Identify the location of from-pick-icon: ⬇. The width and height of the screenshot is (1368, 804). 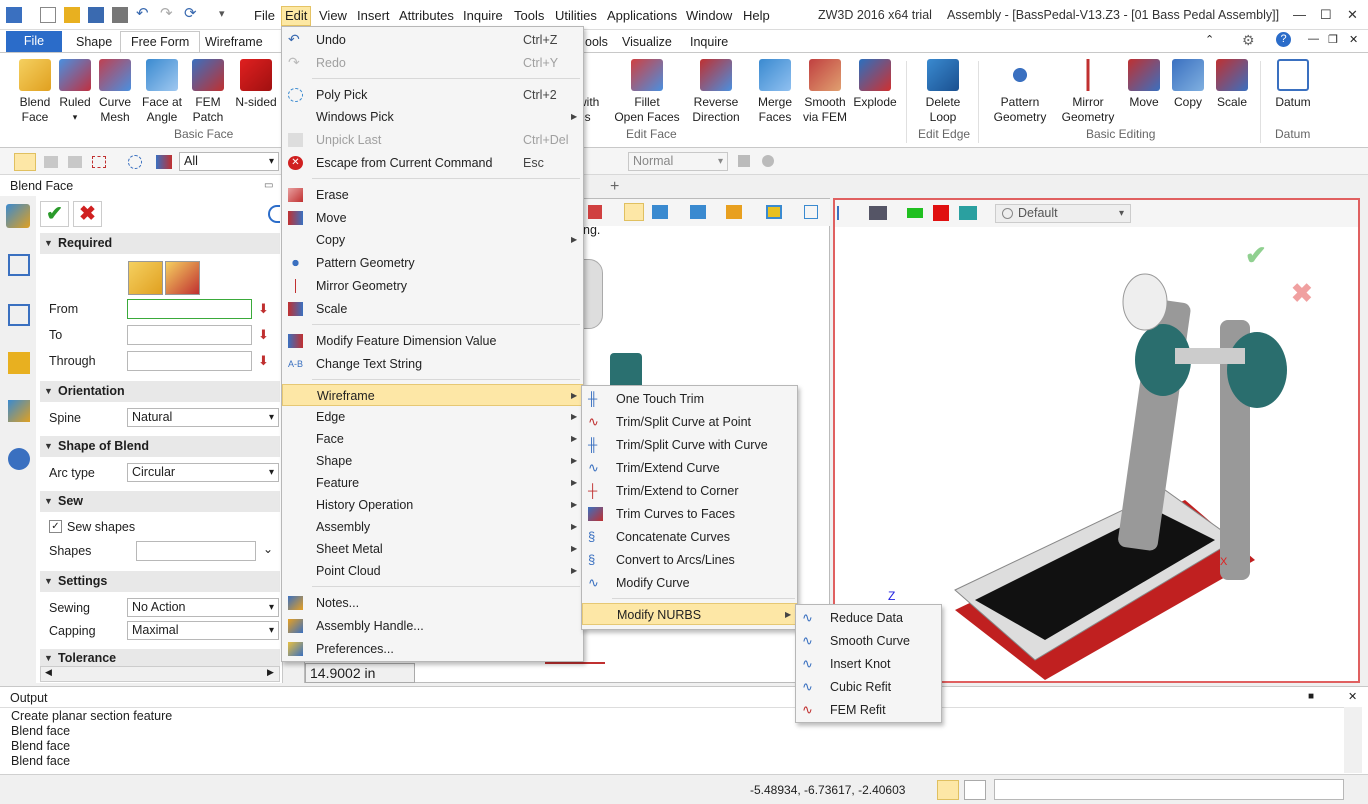
(263, 309).